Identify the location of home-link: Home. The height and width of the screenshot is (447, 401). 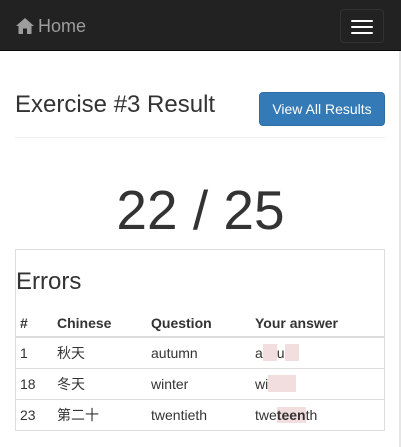
(50, 26).